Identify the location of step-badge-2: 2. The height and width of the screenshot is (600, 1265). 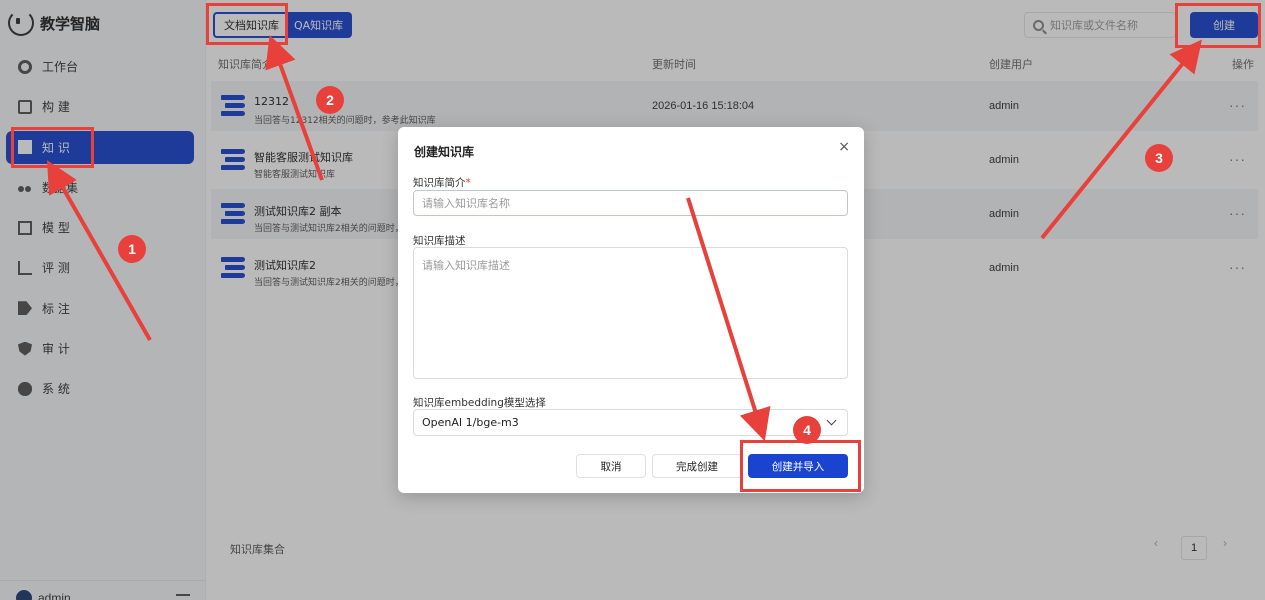
(330, 100).